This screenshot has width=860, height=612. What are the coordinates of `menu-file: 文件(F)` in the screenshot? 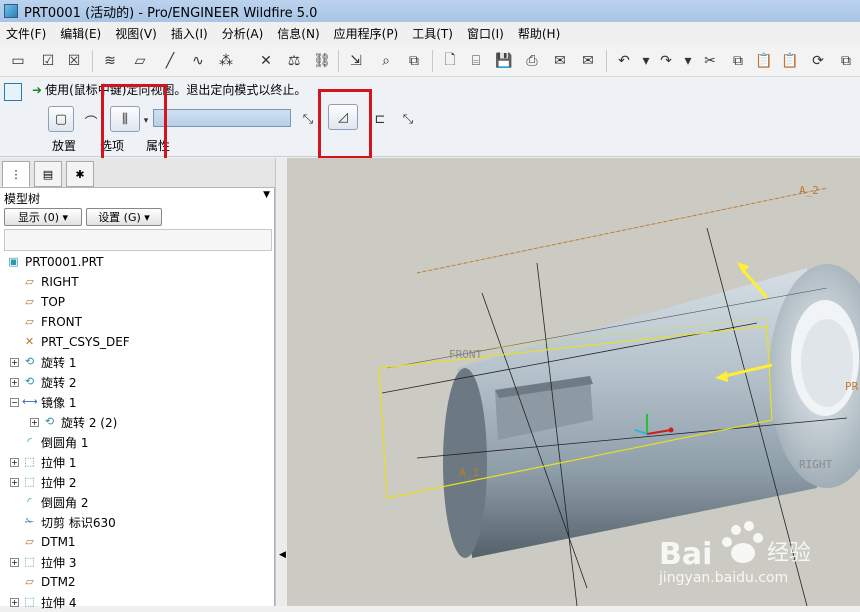 It's located at (26, 33).